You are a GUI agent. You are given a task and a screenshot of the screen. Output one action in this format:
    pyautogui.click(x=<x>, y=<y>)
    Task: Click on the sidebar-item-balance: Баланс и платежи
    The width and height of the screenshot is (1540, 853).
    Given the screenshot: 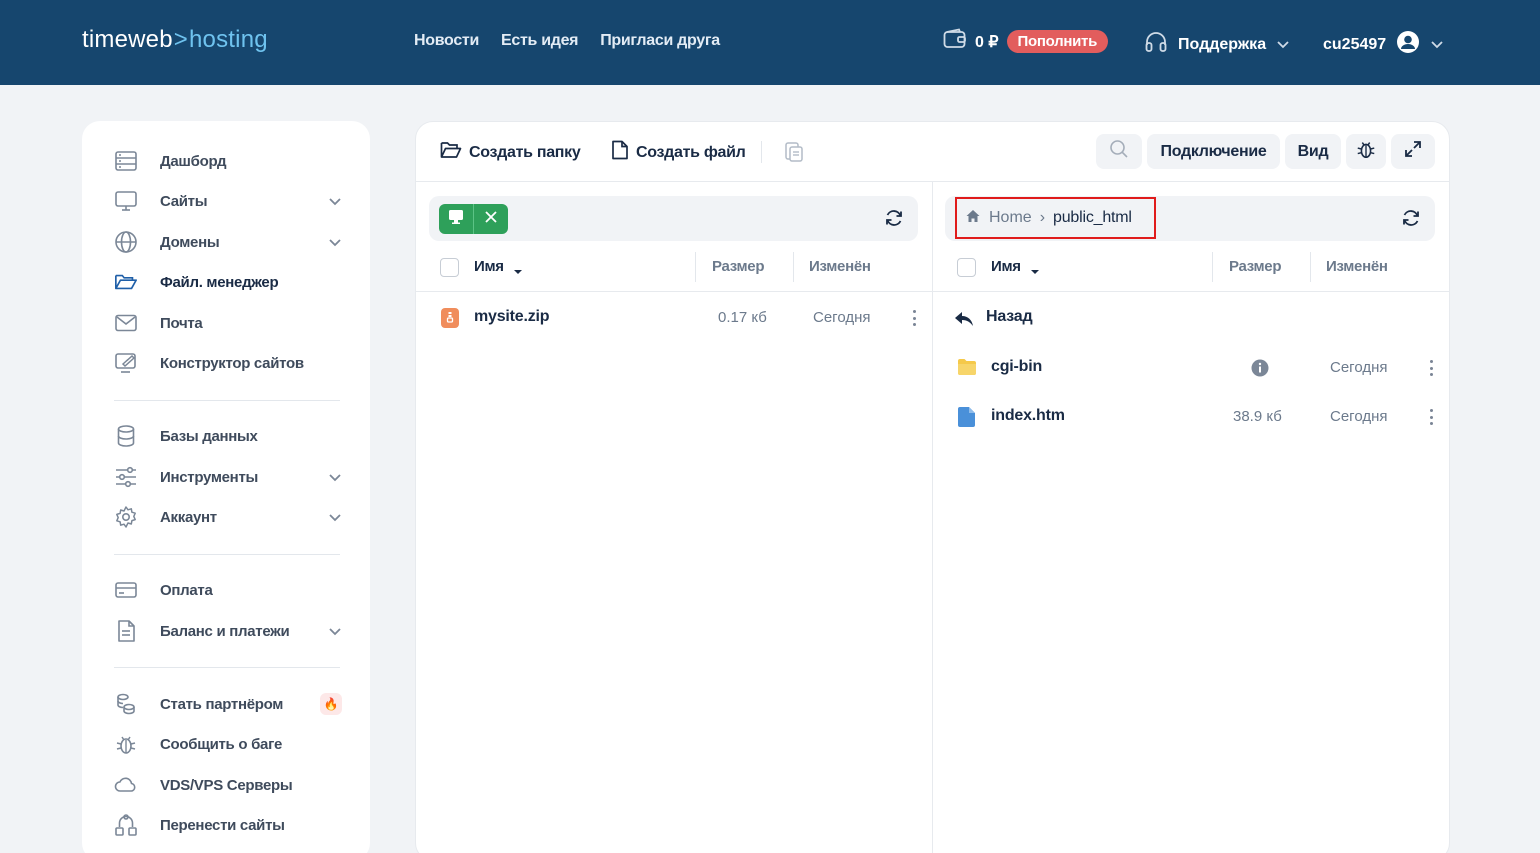 What is the action you would take?
    pyautogui.click(x=228, y=631)
    